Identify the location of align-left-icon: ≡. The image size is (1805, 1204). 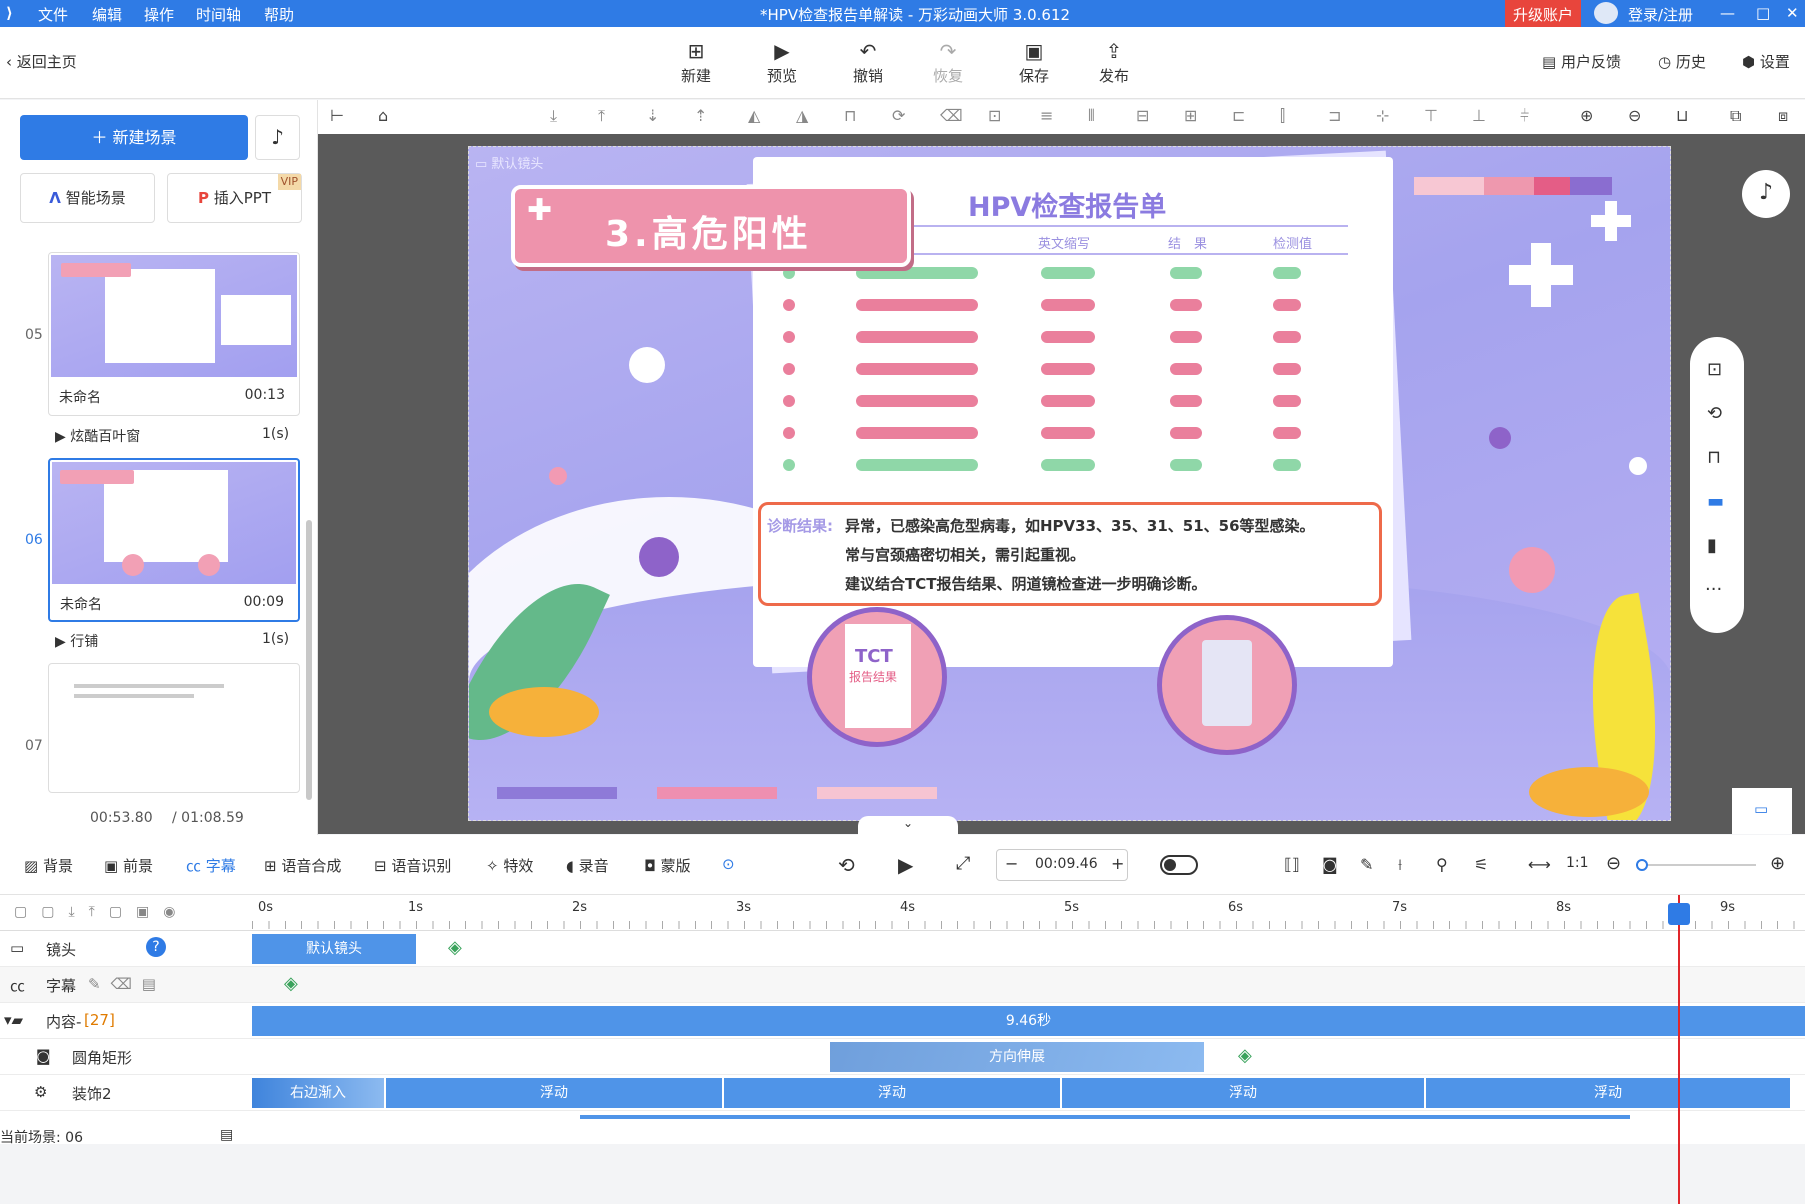
(1046, 115).